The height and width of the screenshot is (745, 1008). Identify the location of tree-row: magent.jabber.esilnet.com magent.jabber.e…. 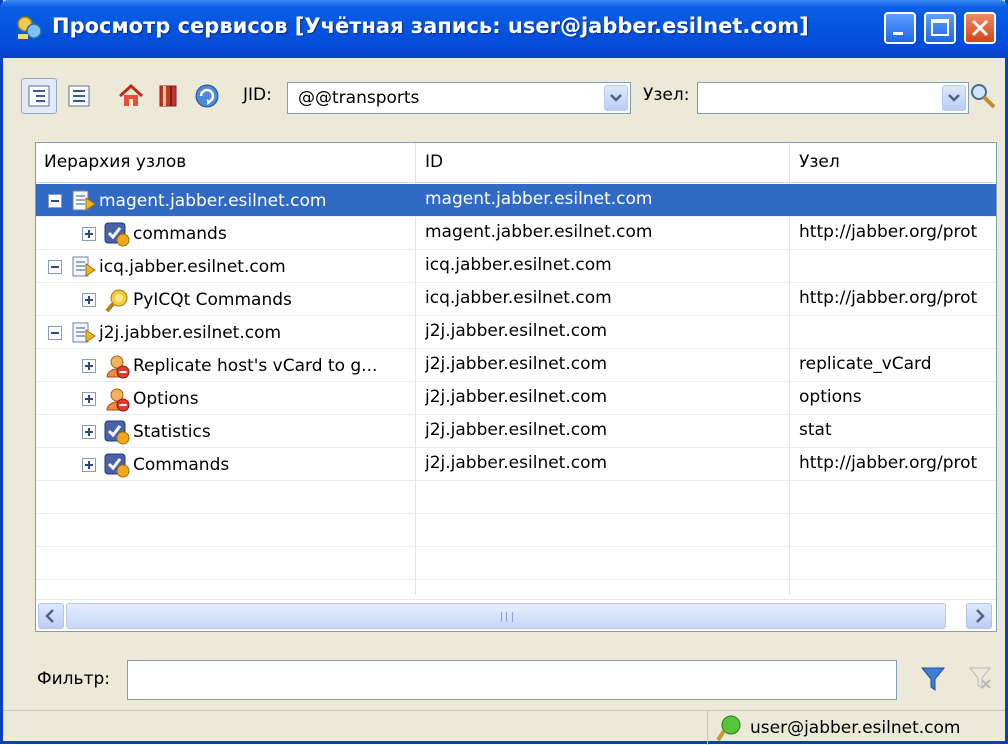
(516, 200).